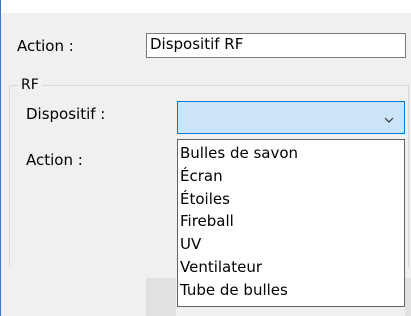  Describe the element at coordinates (276, 45) in the screenshot. I see `action-field: Dispositif RF` at that location.